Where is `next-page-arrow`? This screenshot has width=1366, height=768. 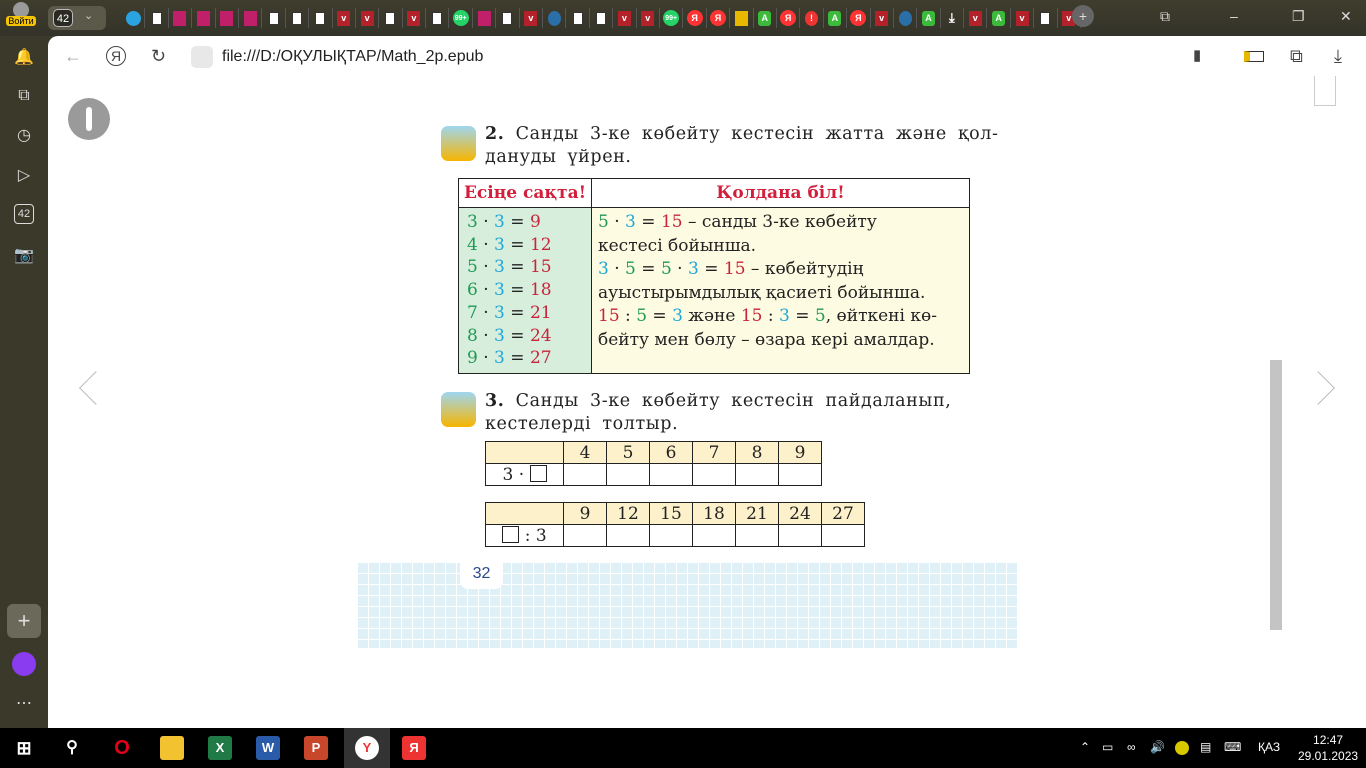 next-page-arrow is located at coordinates (1318, 388).